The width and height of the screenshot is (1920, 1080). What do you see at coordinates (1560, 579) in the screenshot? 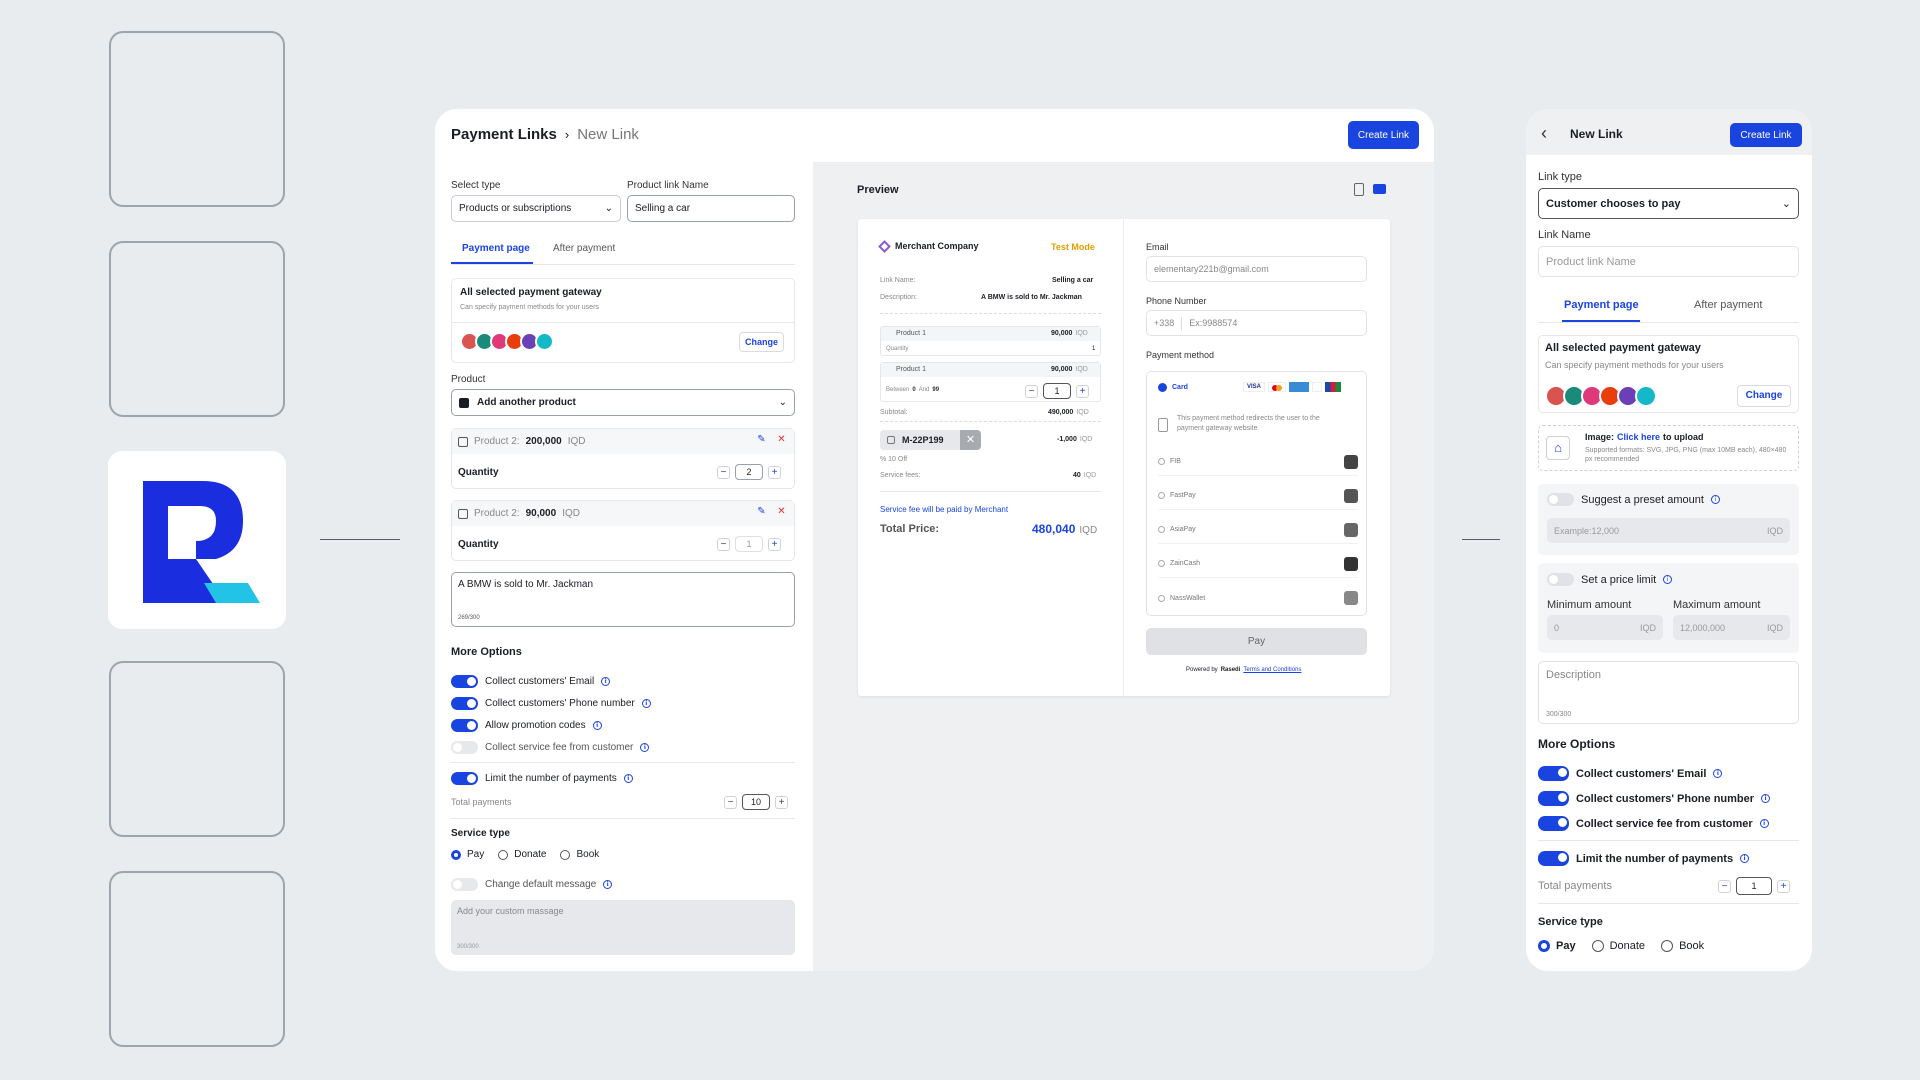
I see `price-limit-toggle` at bounding box center [1560, 579].